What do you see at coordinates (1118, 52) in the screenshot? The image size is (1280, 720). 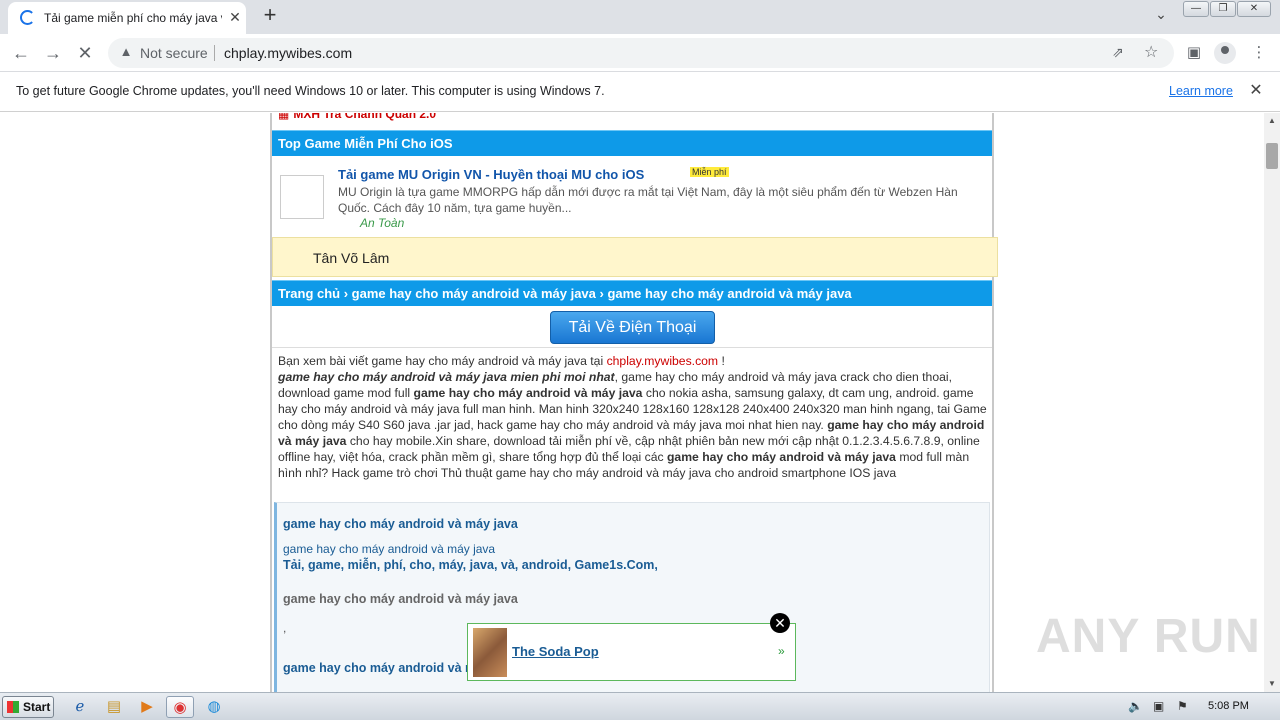 I see `share-icon: ⇗` at bounding box center [1118, 52].